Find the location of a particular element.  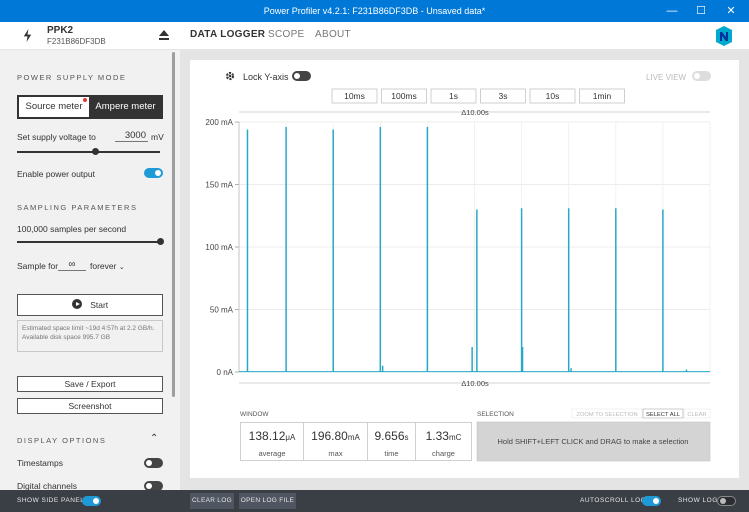

sample-rate-slider is located at coordinates (88, 242).